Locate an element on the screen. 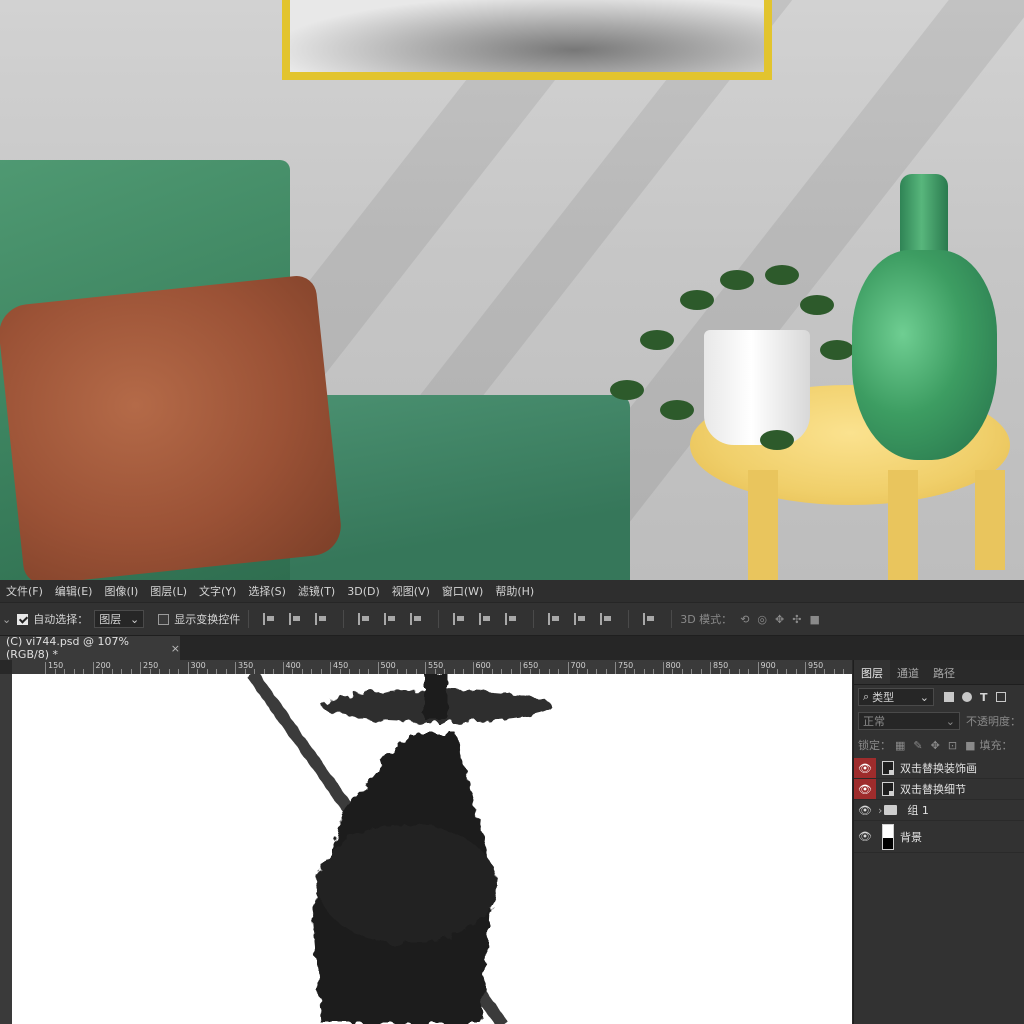  auto-select-checkbox is located at coordinates (23, 619).